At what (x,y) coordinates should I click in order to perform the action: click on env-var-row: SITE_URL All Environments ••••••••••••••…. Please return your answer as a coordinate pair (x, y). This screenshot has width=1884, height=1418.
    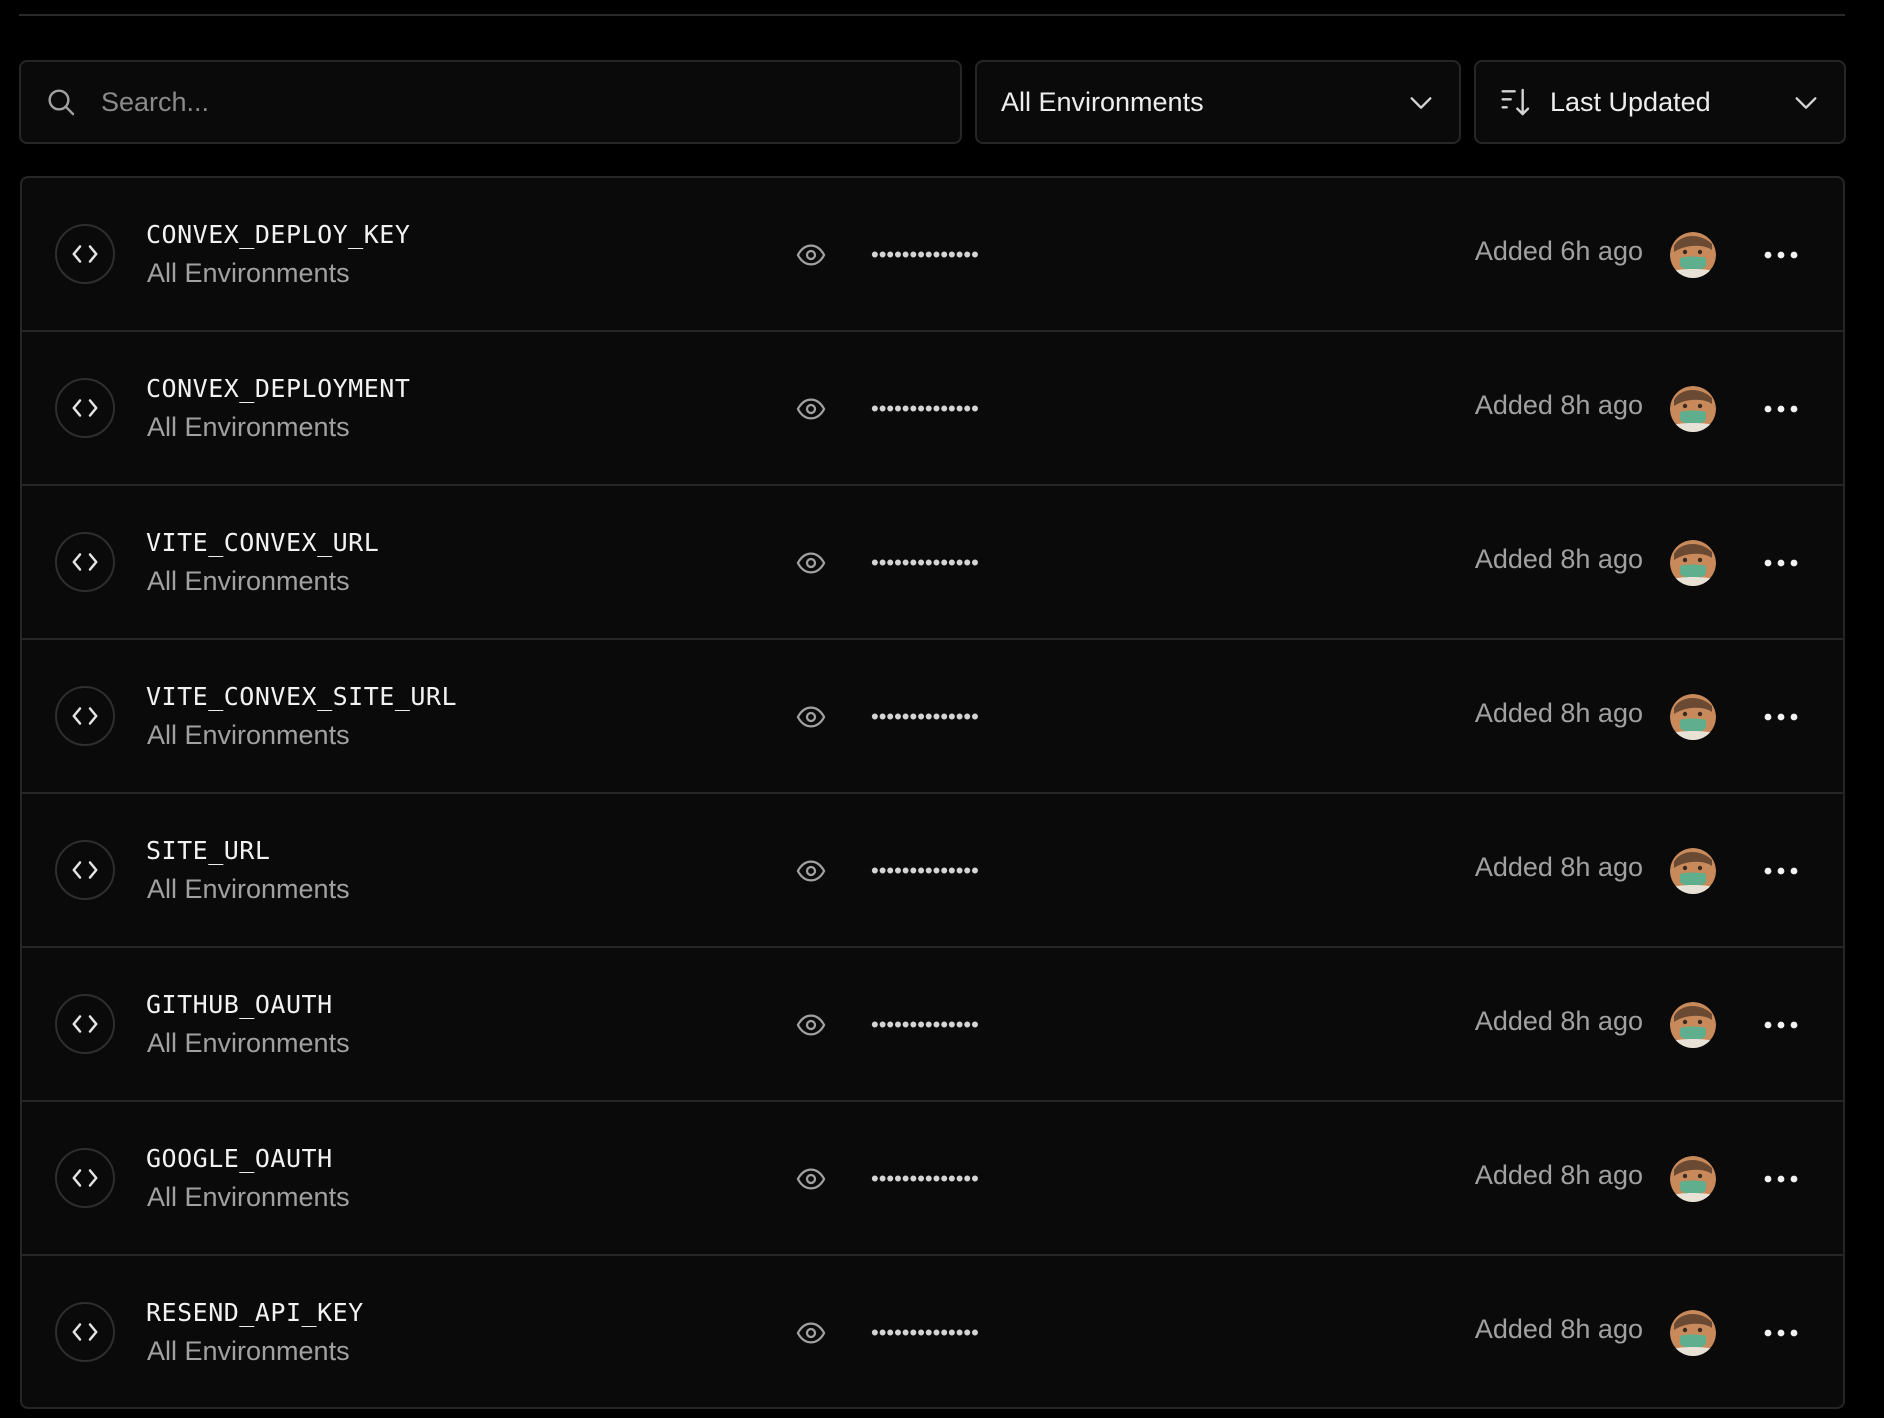
    Looking at the image, I should click on (932, 871).